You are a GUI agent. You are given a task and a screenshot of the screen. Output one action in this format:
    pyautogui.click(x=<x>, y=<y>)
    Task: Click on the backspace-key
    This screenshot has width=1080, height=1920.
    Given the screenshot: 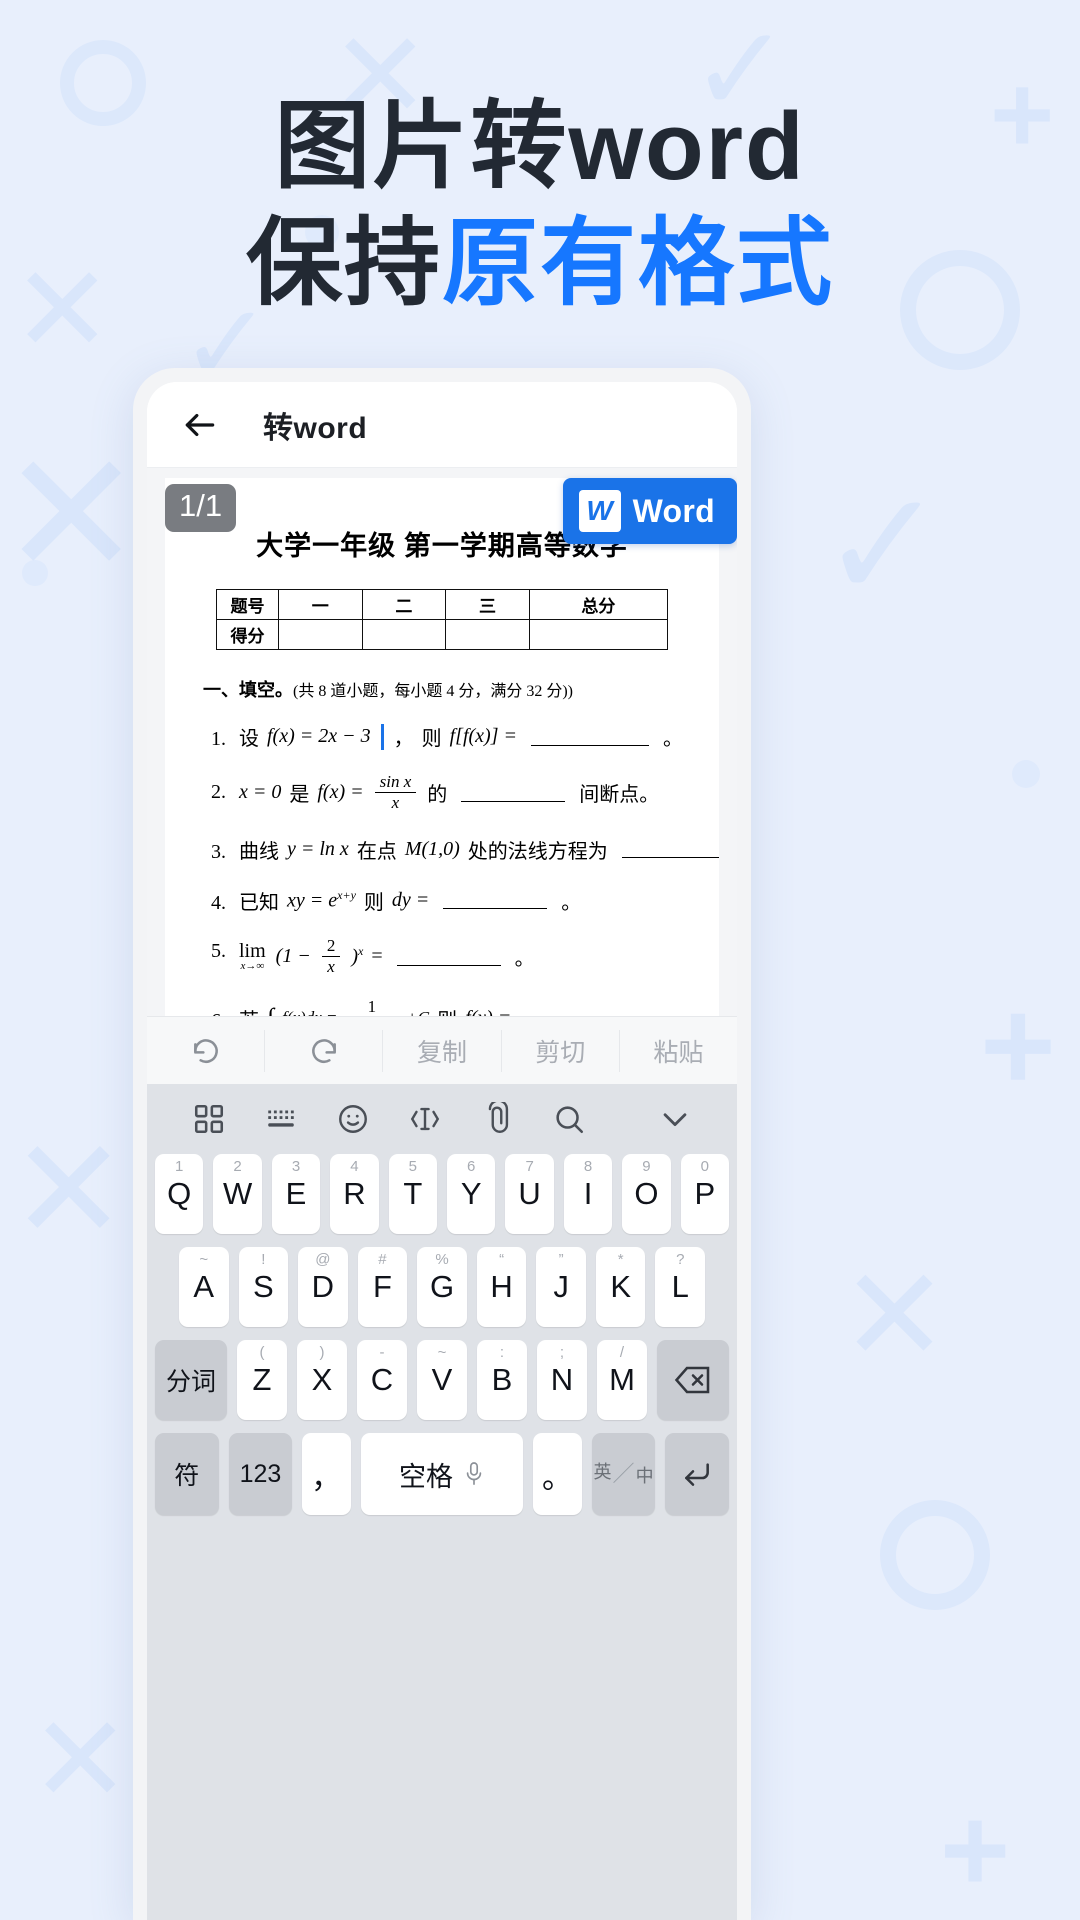 What is the action you would take?
    pyautogui.click(x=693, y=1380)
    